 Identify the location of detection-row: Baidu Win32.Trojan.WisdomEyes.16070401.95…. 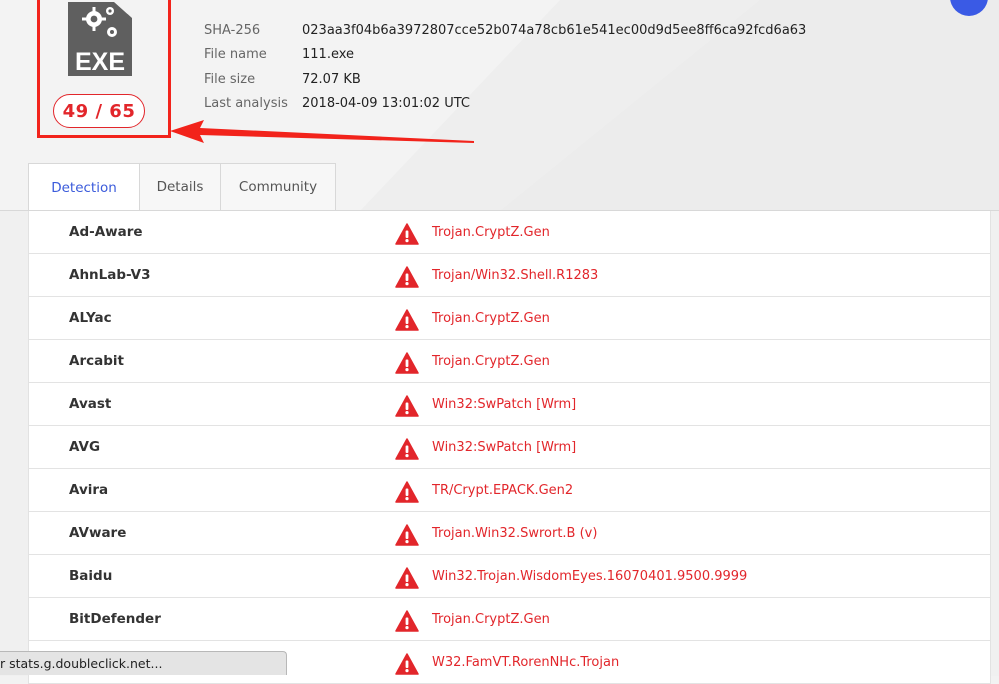
(509, 576).